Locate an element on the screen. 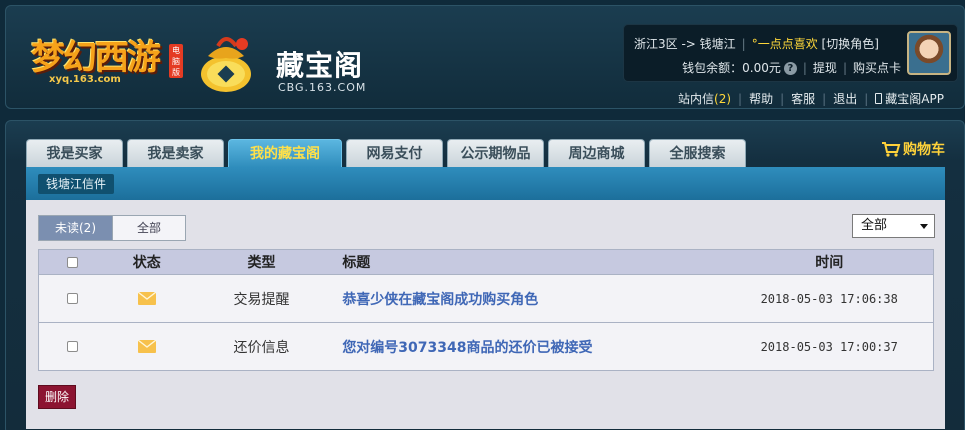 Image resolution: width=965 pixels, height=430 pixels. buy-card-link: 购买点卡 is located at coordinates (877, 68).